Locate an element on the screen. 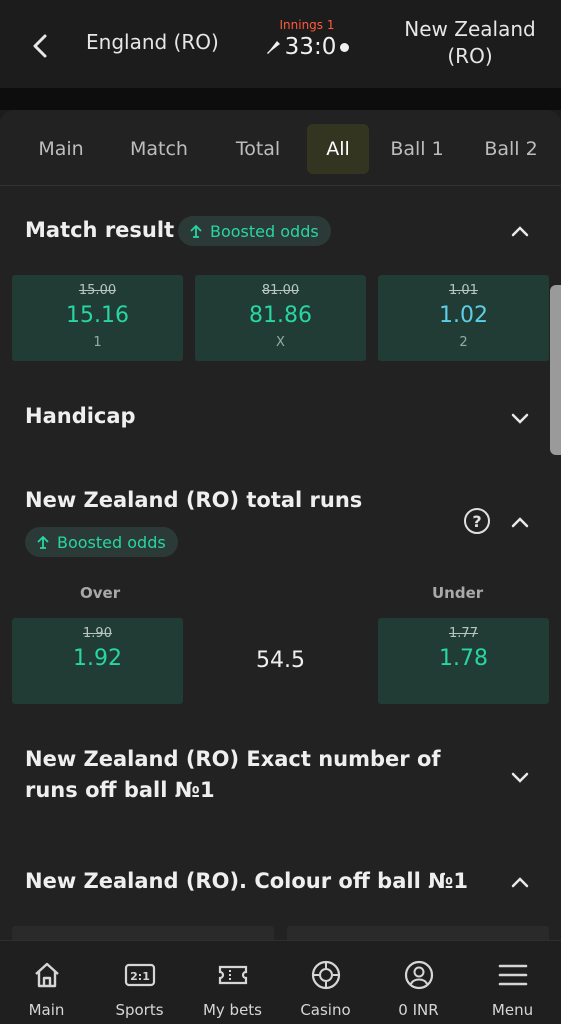  nav-main: Main is located at coordinates (46, 982).